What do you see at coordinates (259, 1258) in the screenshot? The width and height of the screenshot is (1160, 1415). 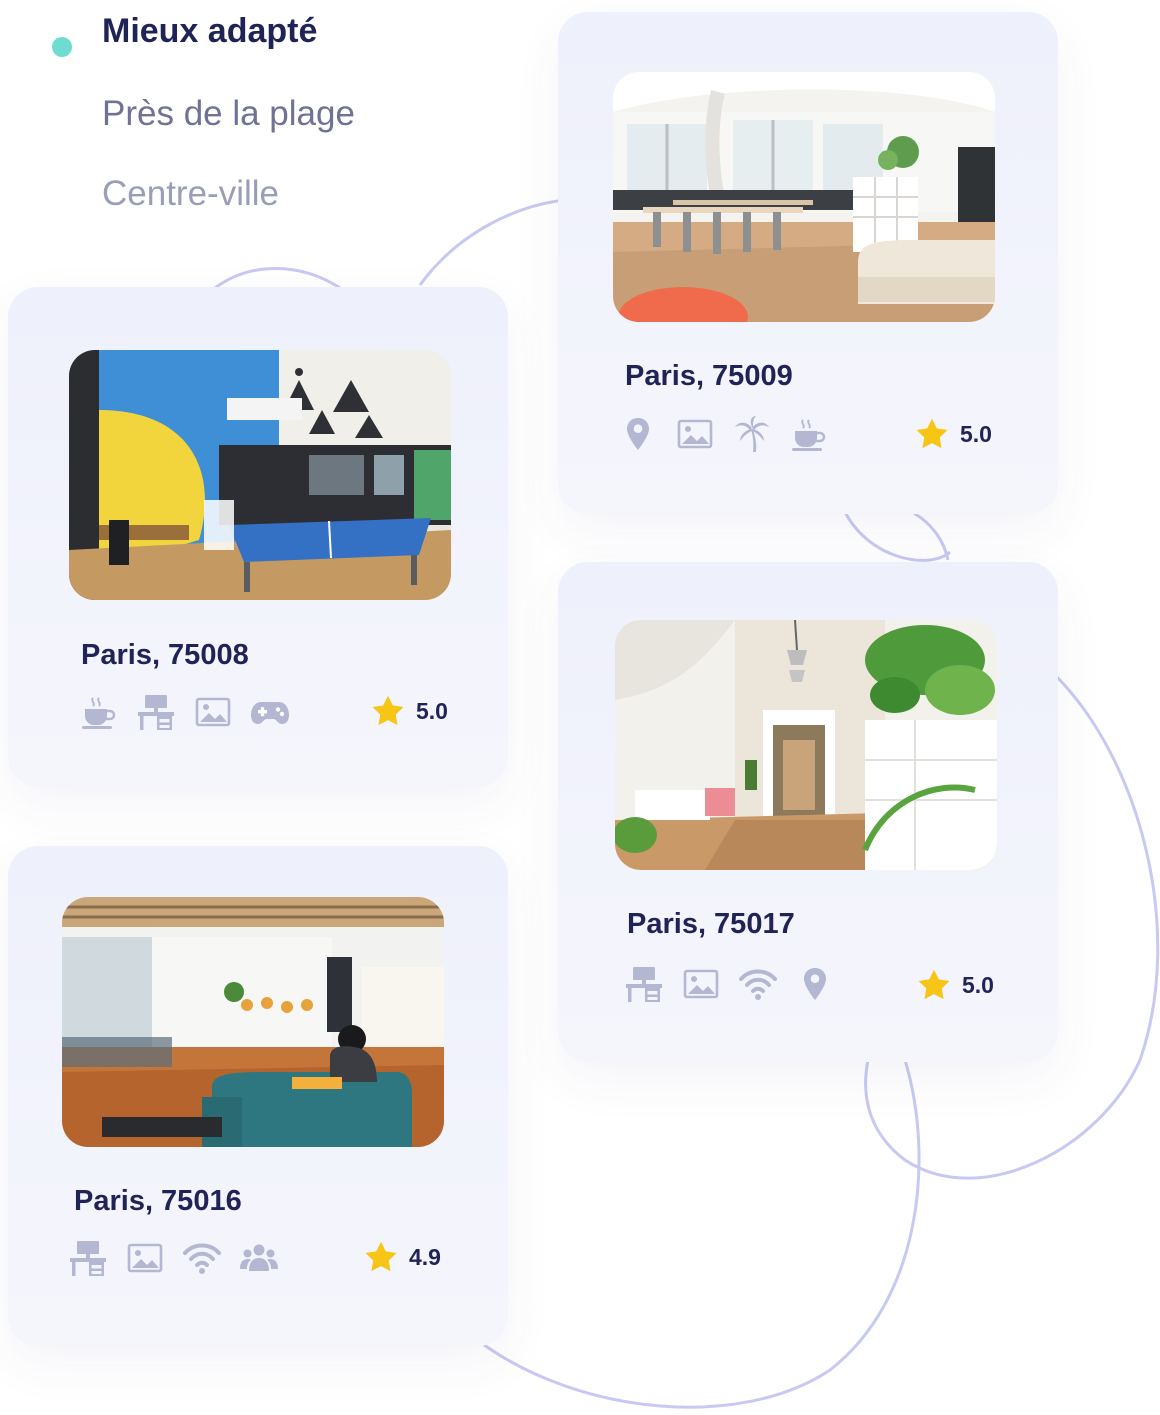 I see `group-icon` at bounding box center [259, 1258].